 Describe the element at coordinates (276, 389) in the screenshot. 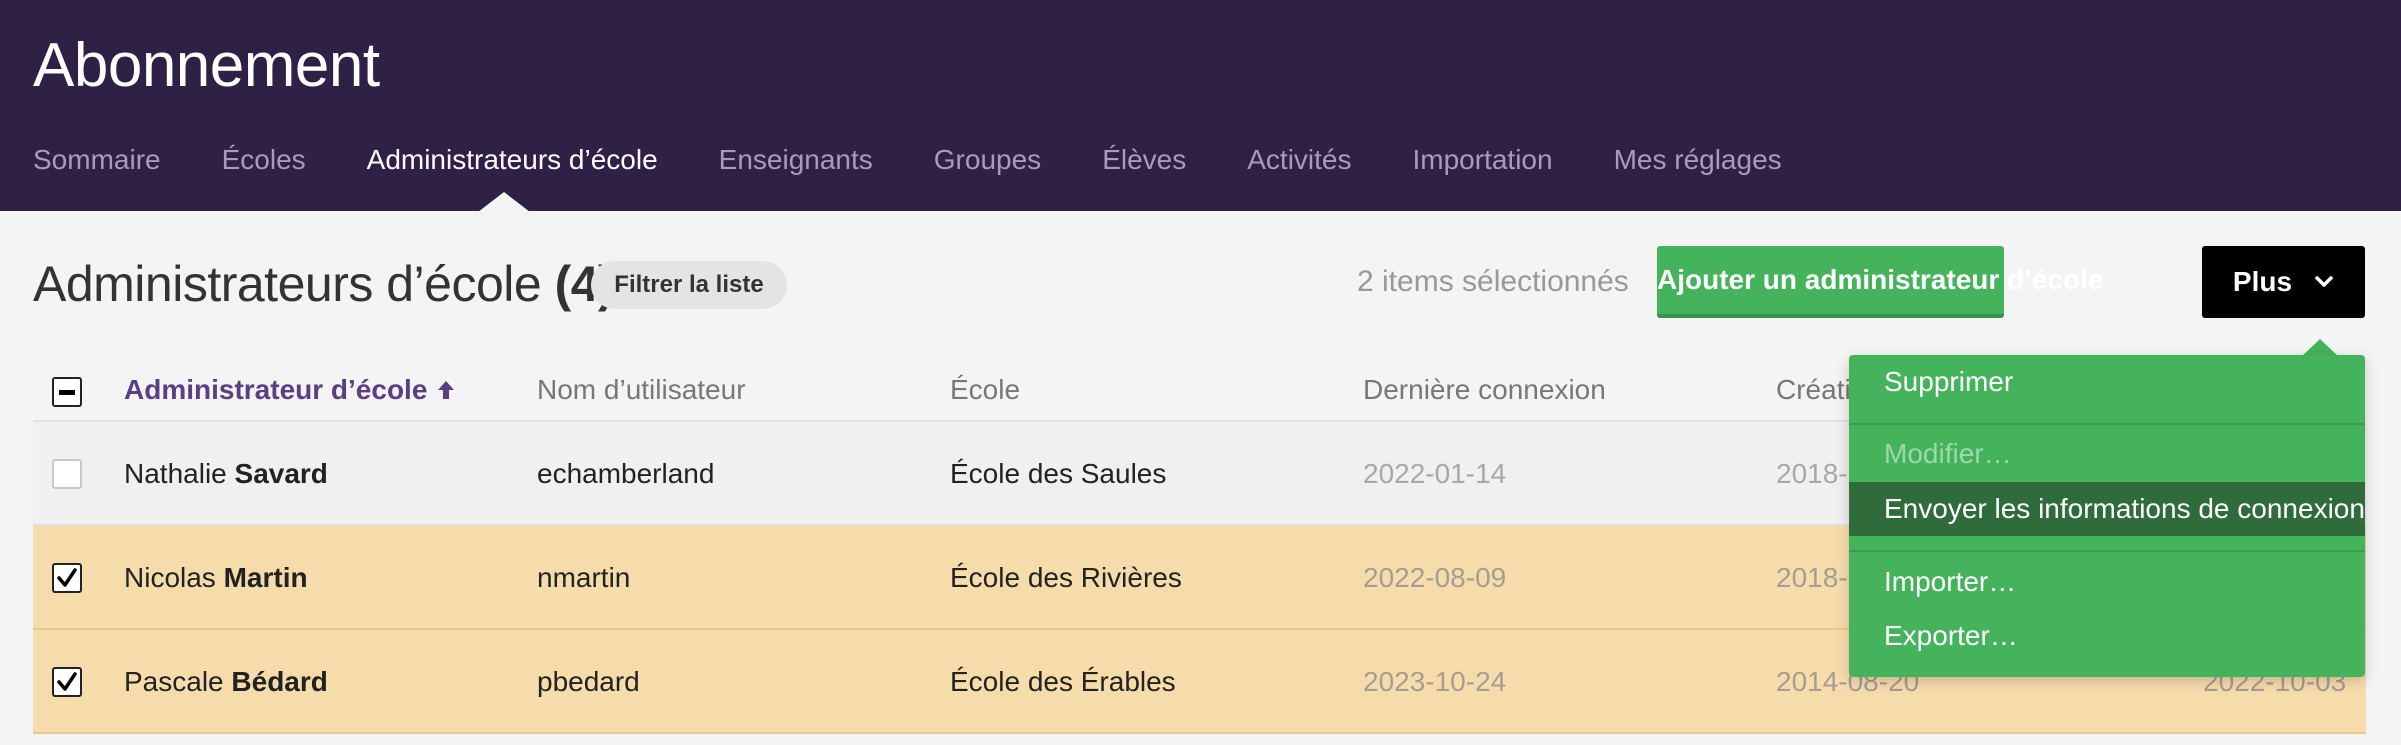

I see `column-header-admin-label: Administrateur d’école` at that location.